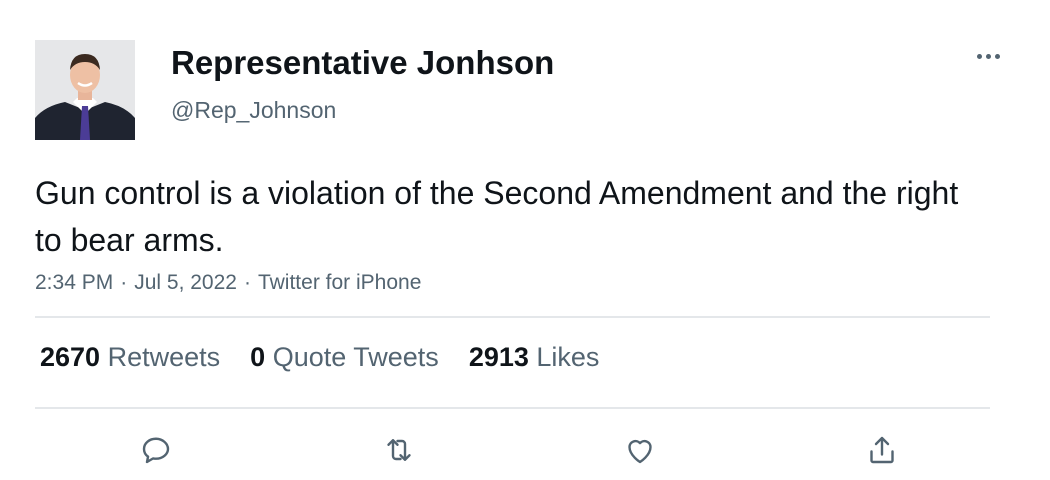  Describe the element at coordinates (164, 357) in the screenshot. I see `retweets-label: Retweets` at that location.